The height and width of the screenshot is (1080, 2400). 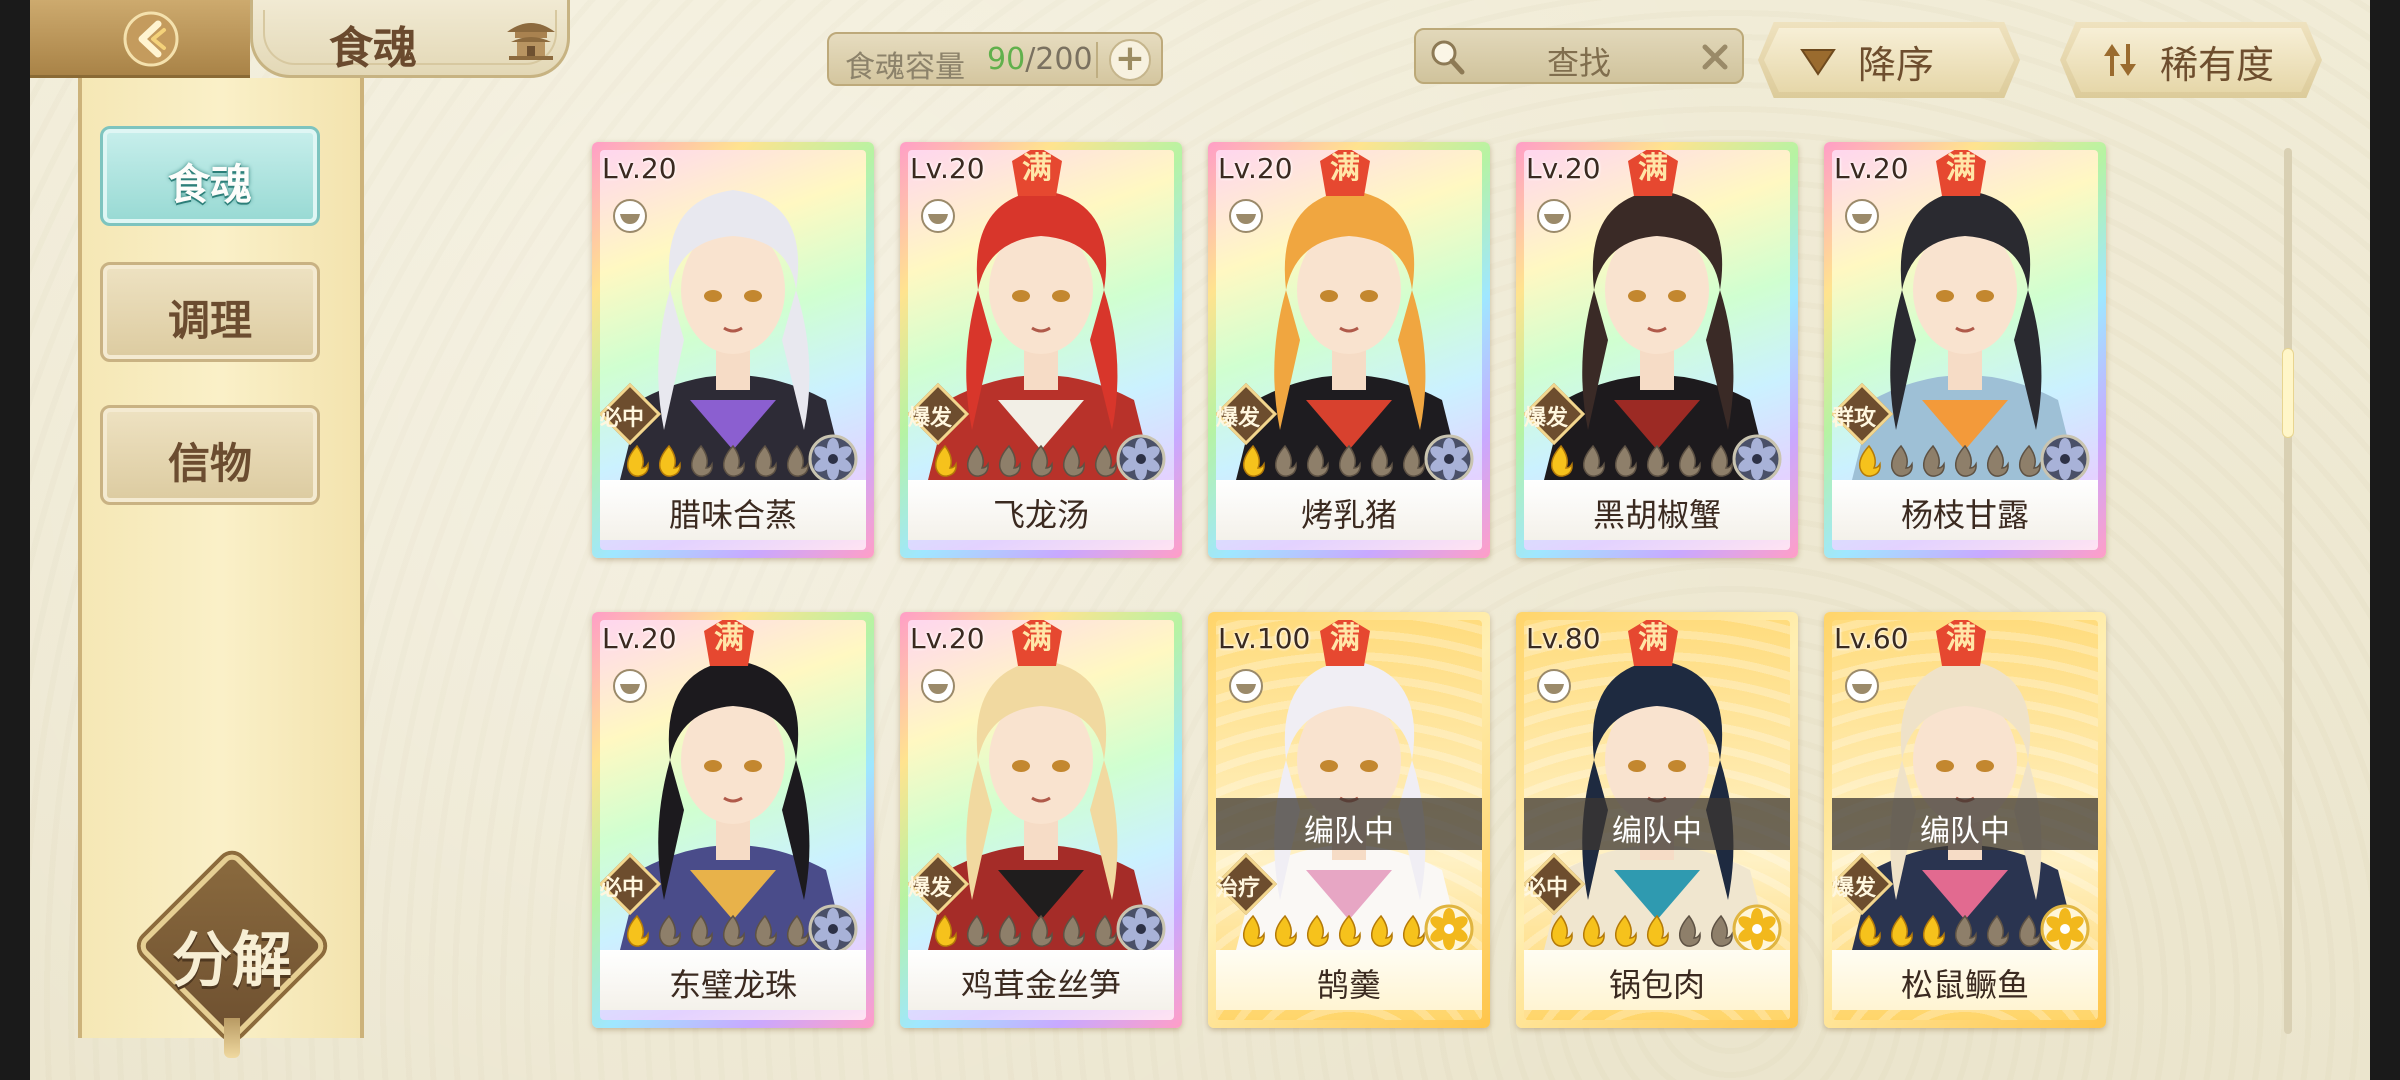 What do you see at coordinates (1757, 929) in the screenshot?
I see `gold-flower-icon` at bounding box center [1757, 929].